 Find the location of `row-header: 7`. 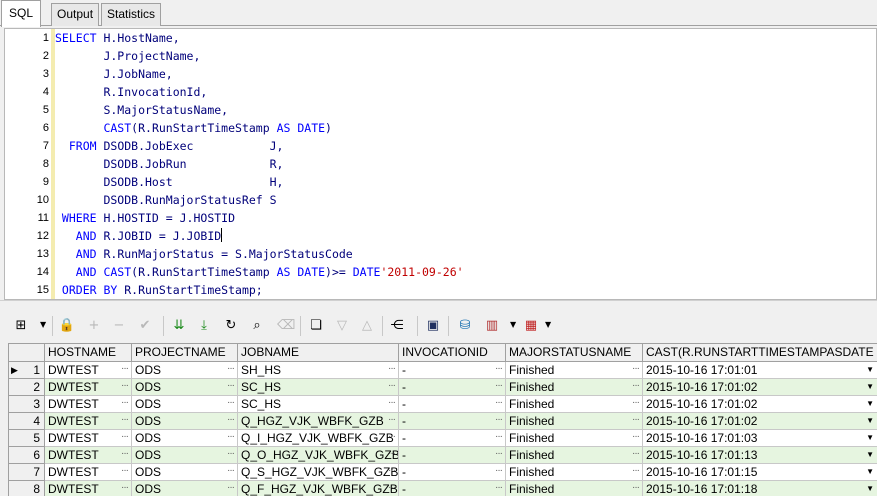

row-header: 7 is located at coordinates (27, 472).